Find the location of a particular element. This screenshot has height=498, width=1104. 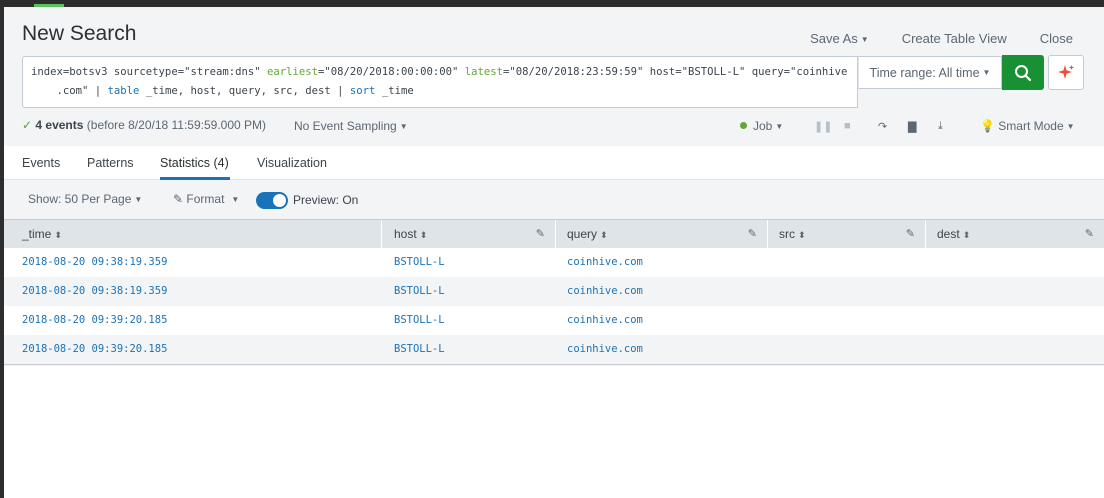

query-keyword-earliest: earliest is located at coordinates (293, 72).